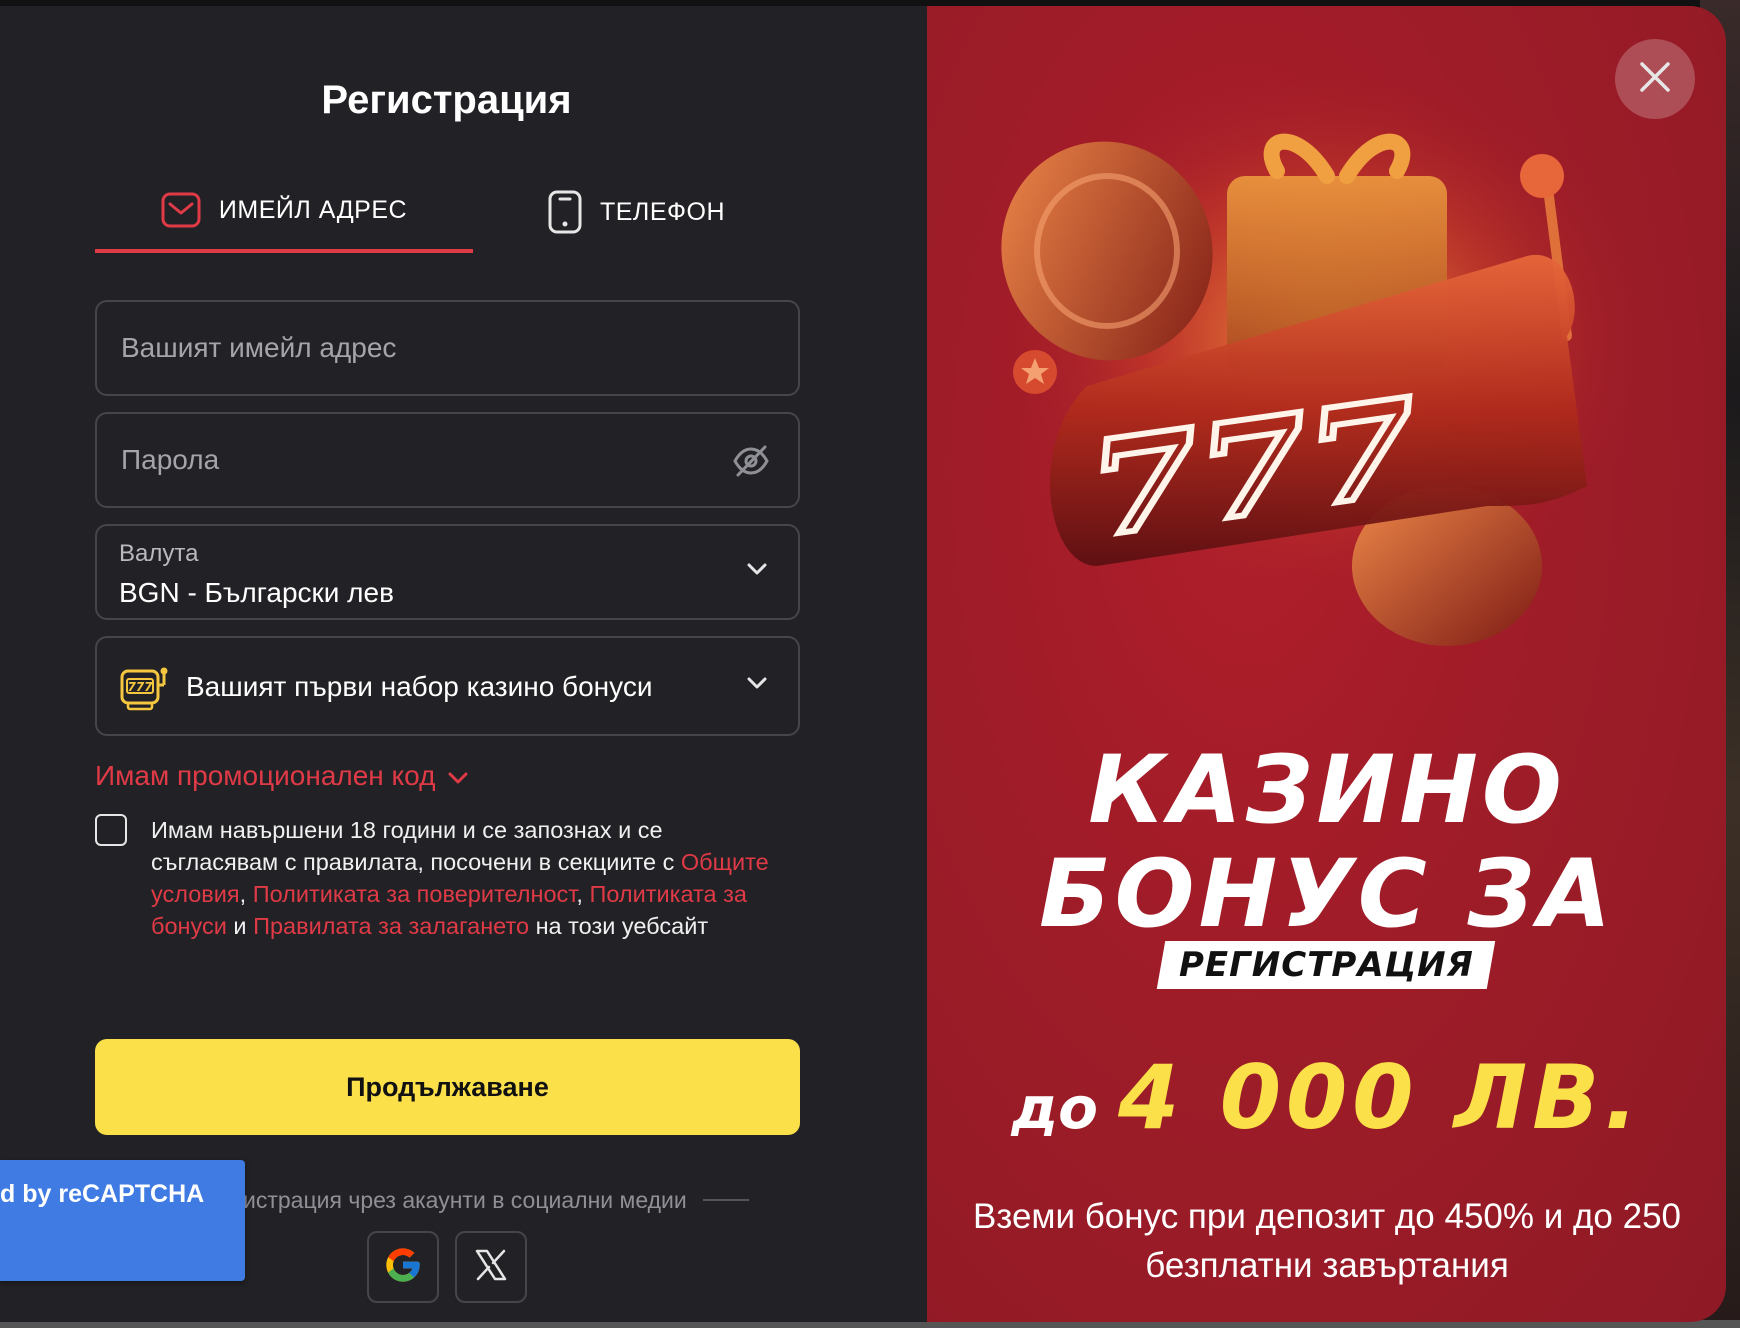 The width and height of the screenshot is (1740, 1328). I want to click on x-icon, so click(491, 1267).